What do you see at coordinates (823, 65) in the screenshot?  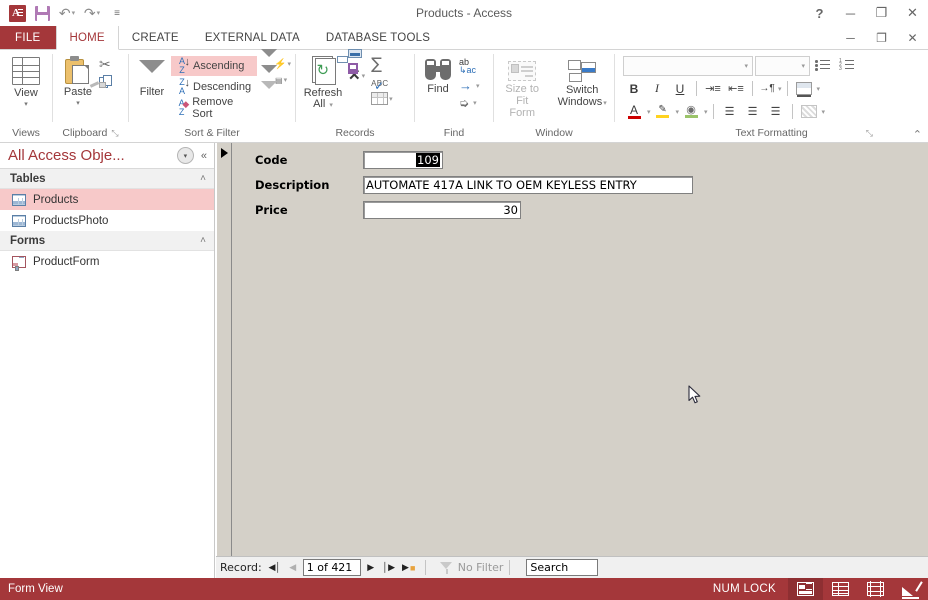 I see `bulleted-list-button` at bounding box center [823, 65].